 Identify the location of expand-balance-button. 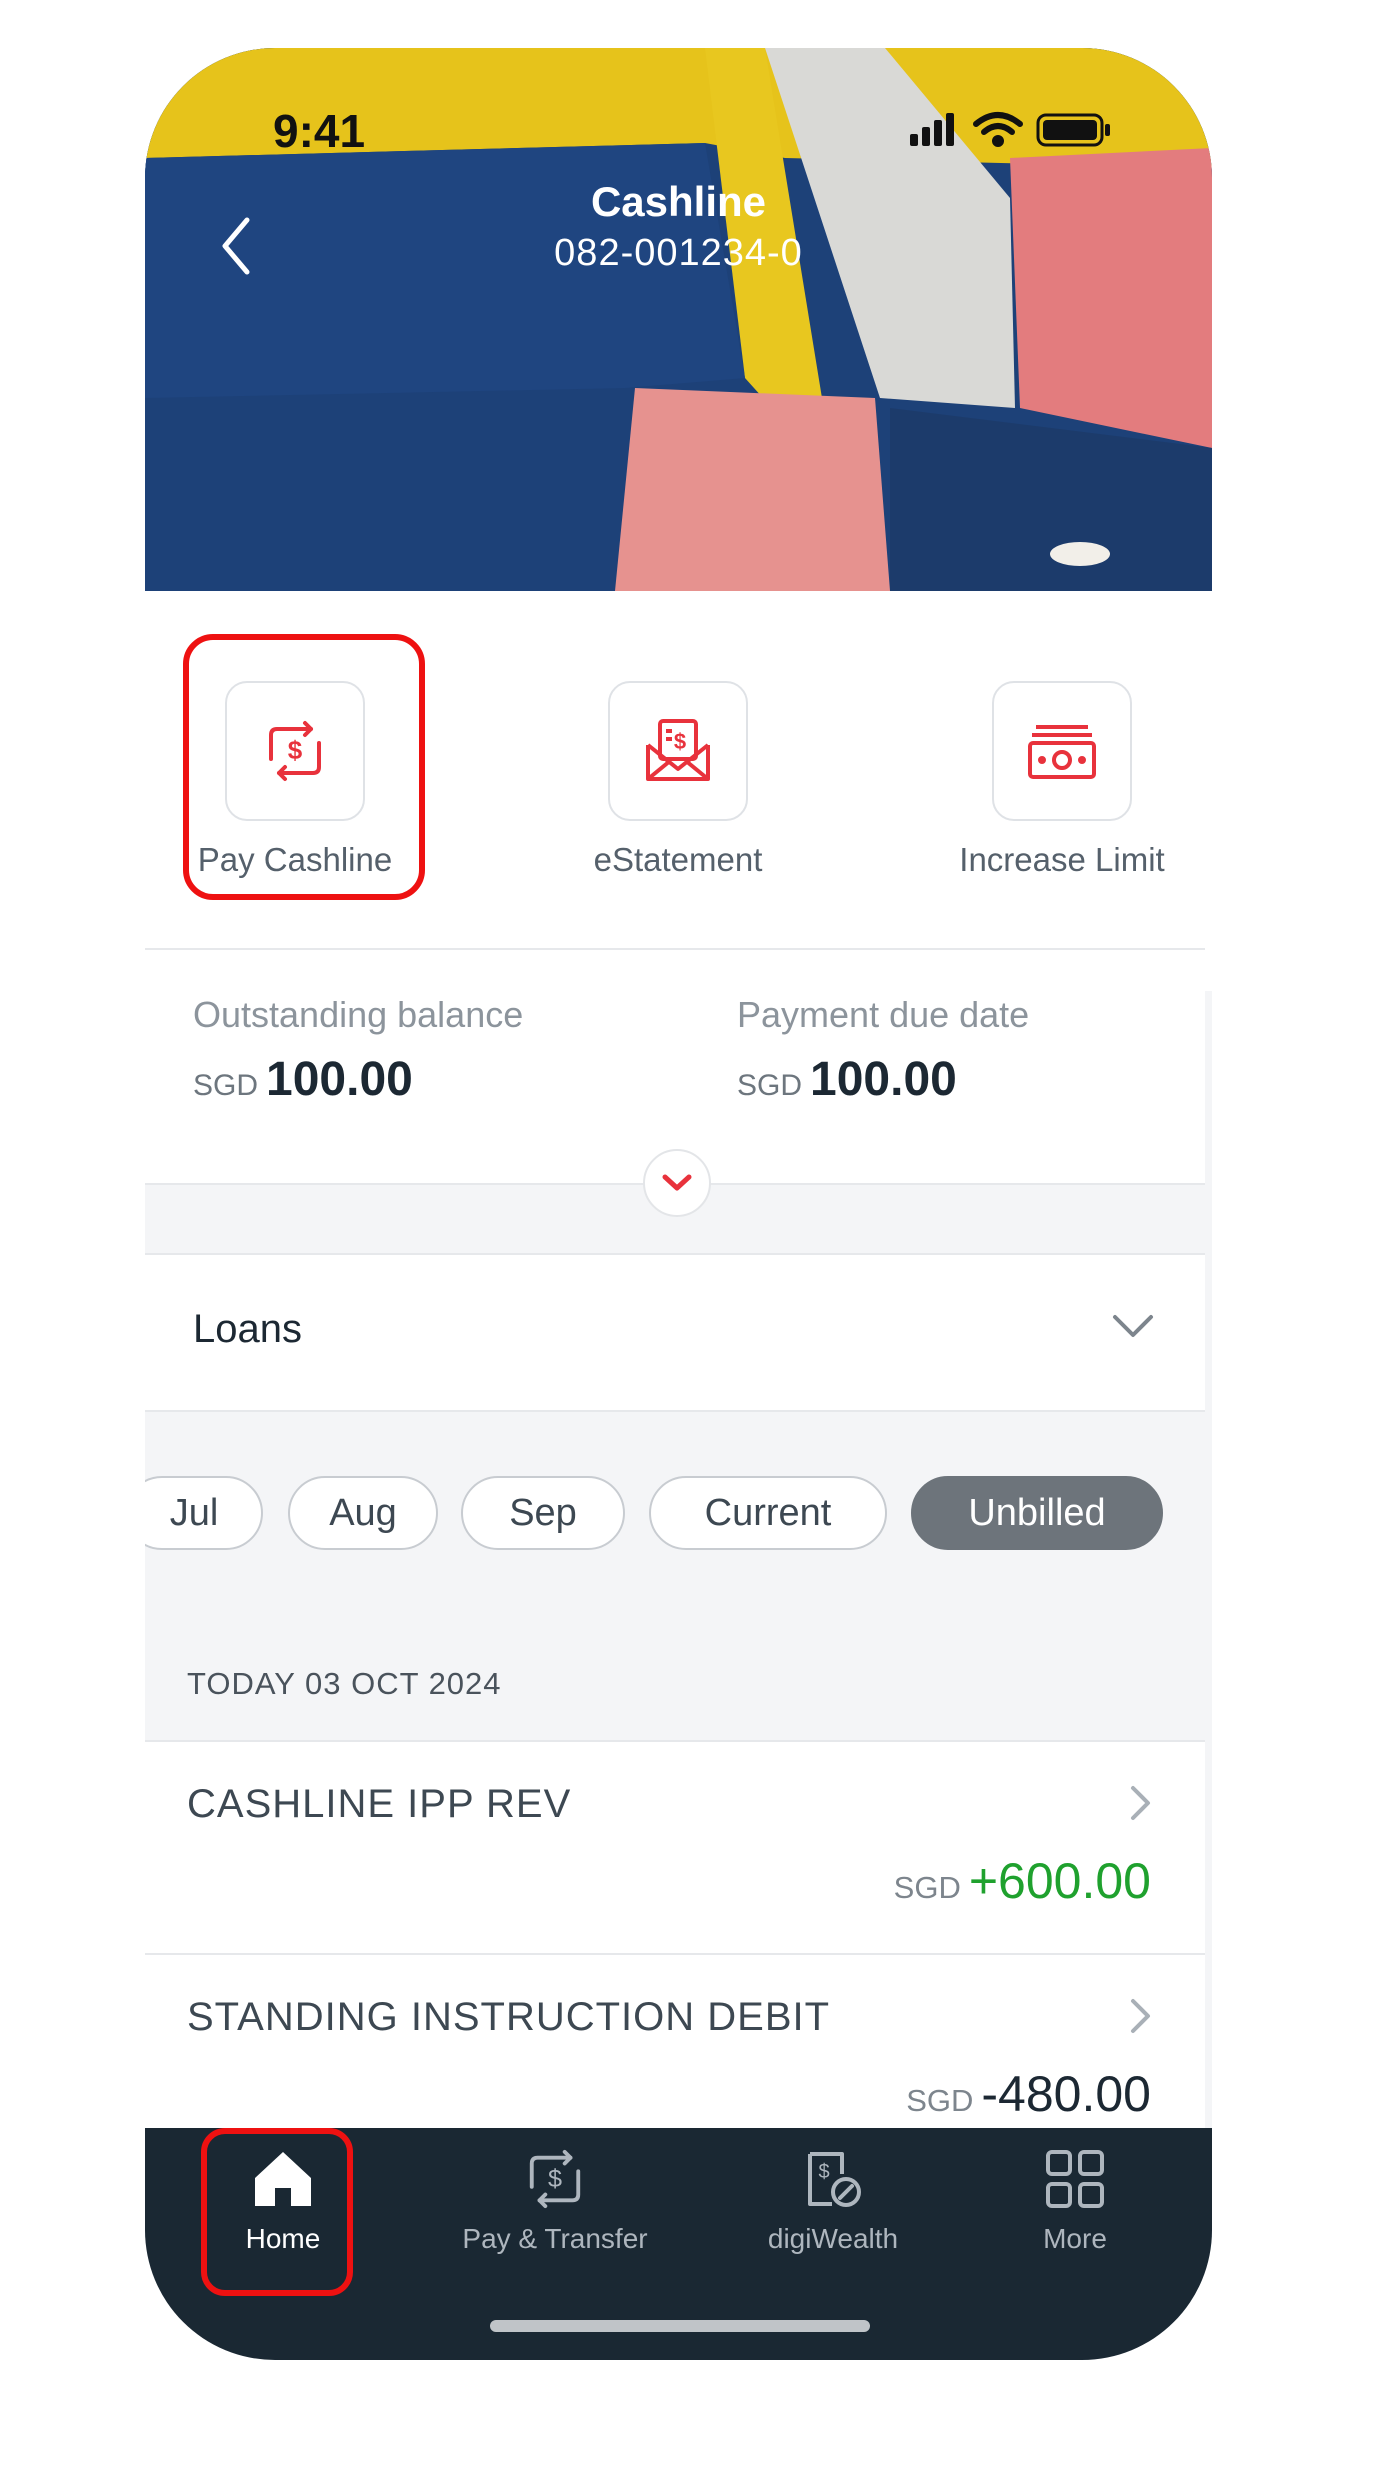
(677, 1183).